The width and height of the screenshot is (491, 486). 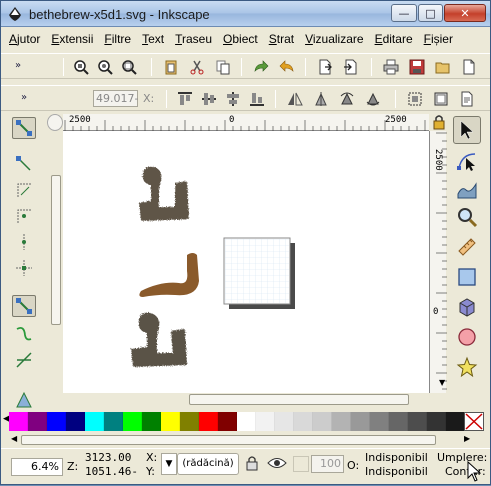 What do you see at coordinates (197, 67) in the screenshot?
I see `cut-icon` at bounding box center [197, 67].